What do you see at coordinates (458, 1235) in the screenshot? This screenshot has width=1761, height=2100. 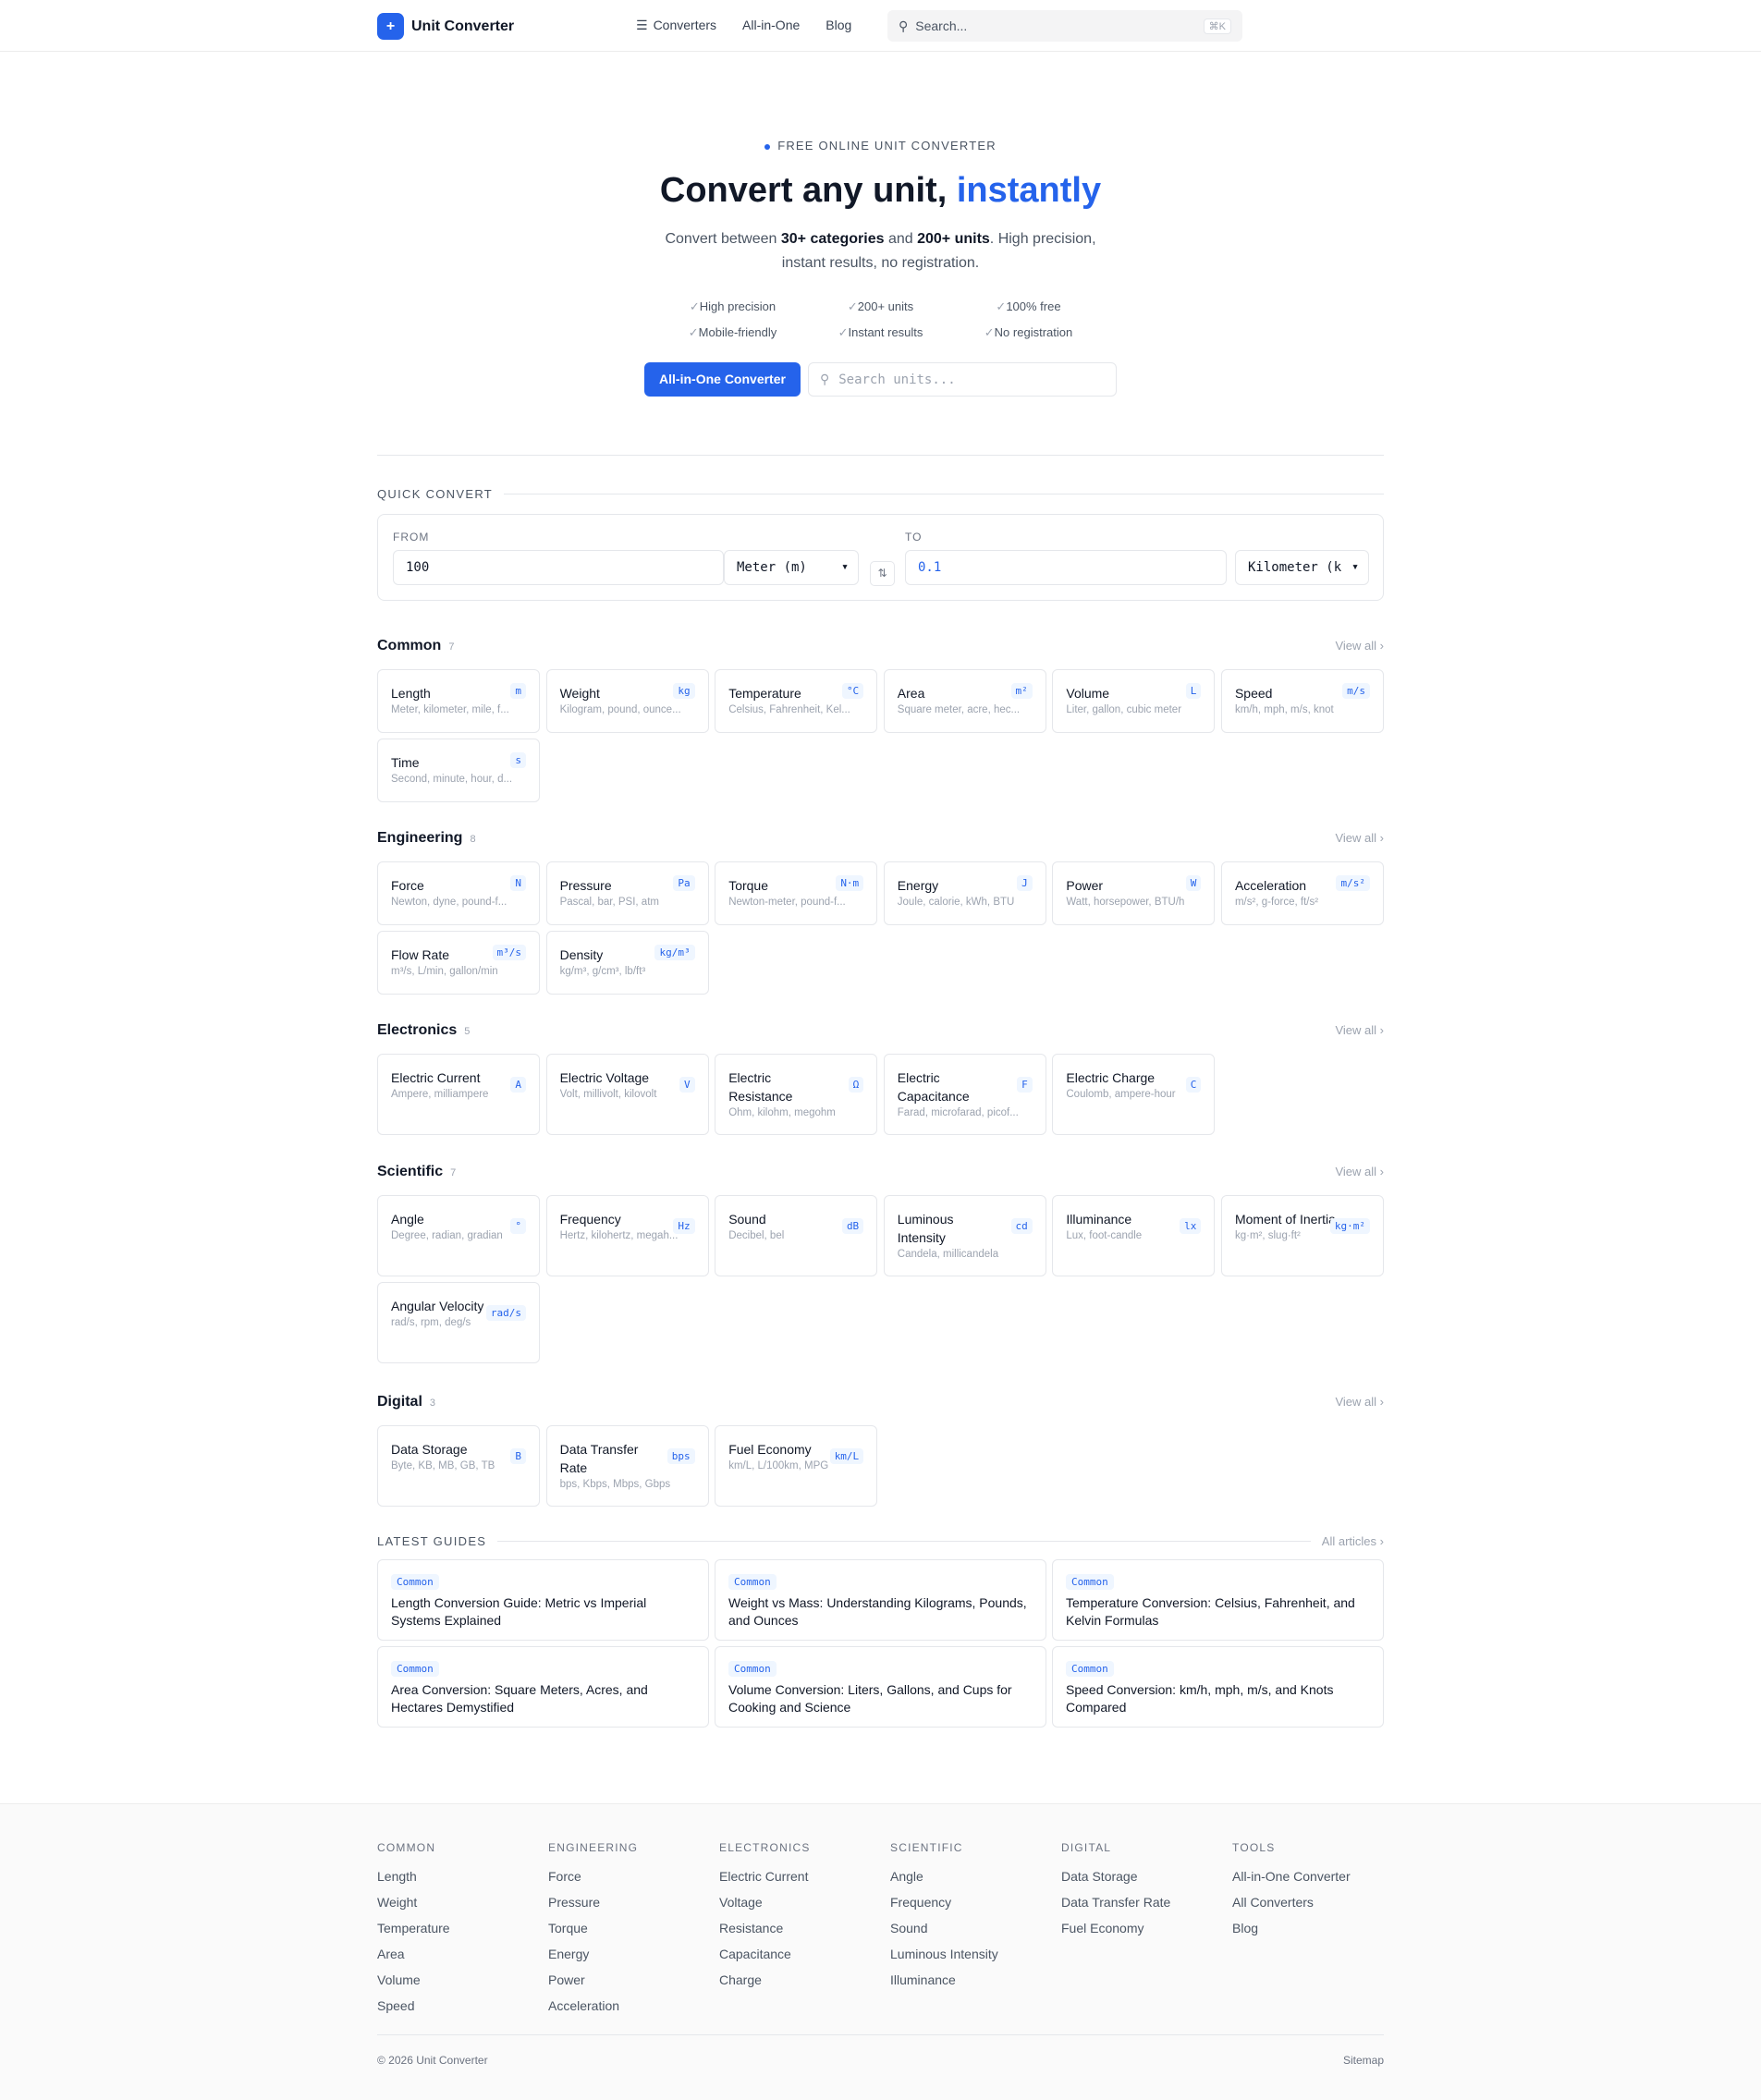 I see `converter-card-angle: Angle Degree, radian, gradian °` at bounding box center [458, 1235].